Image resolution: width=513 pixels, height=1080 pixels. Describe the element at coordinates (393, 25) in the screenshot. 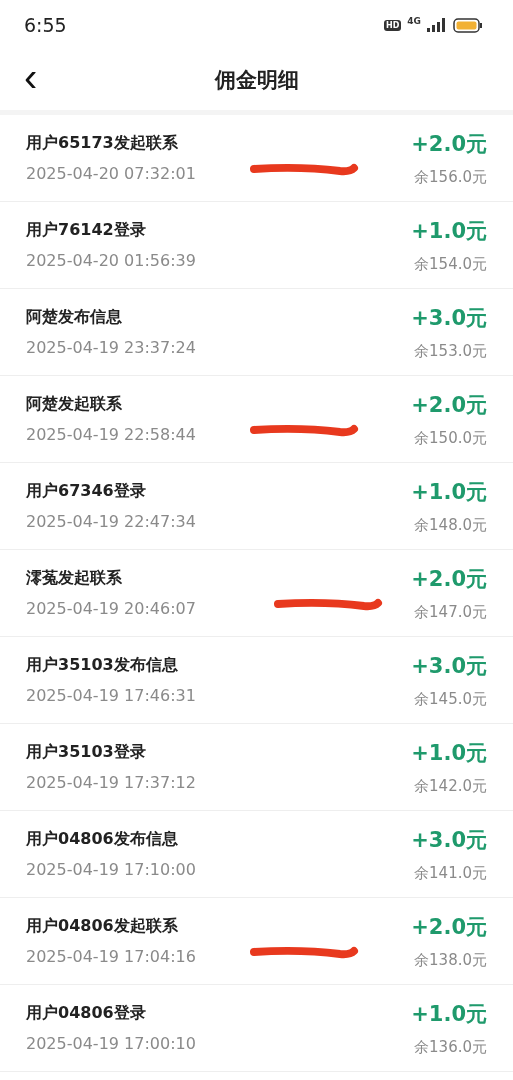

I see `hd-badge: HD` at that location.